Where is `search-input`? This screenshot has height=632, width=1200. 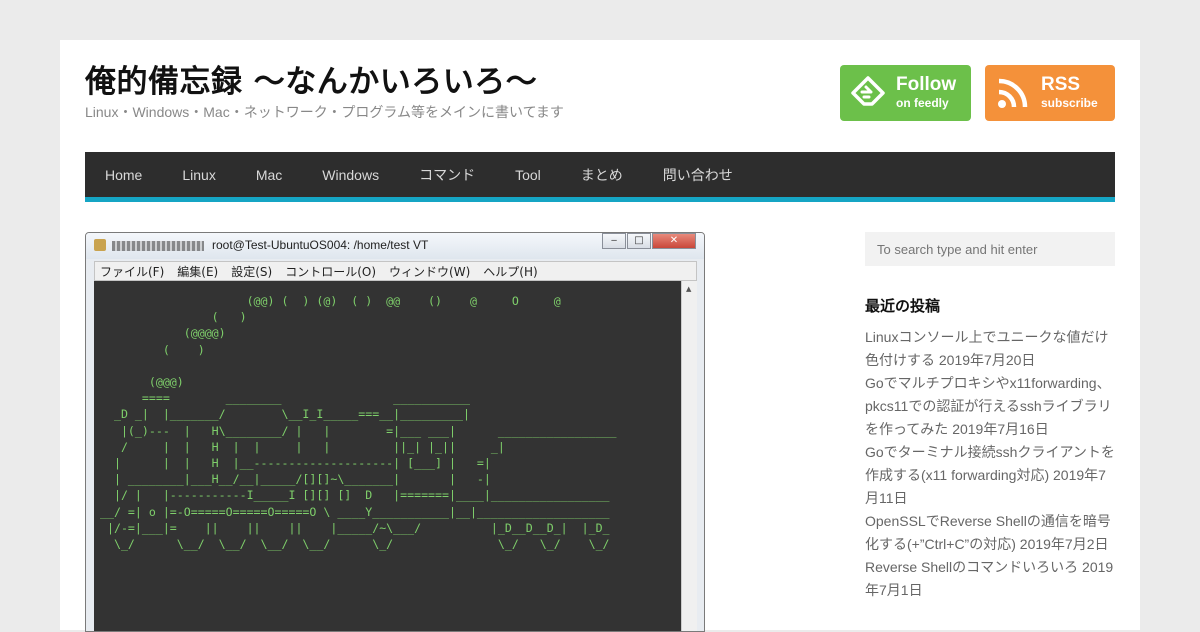 search-input is located at coordinates (990, 249).